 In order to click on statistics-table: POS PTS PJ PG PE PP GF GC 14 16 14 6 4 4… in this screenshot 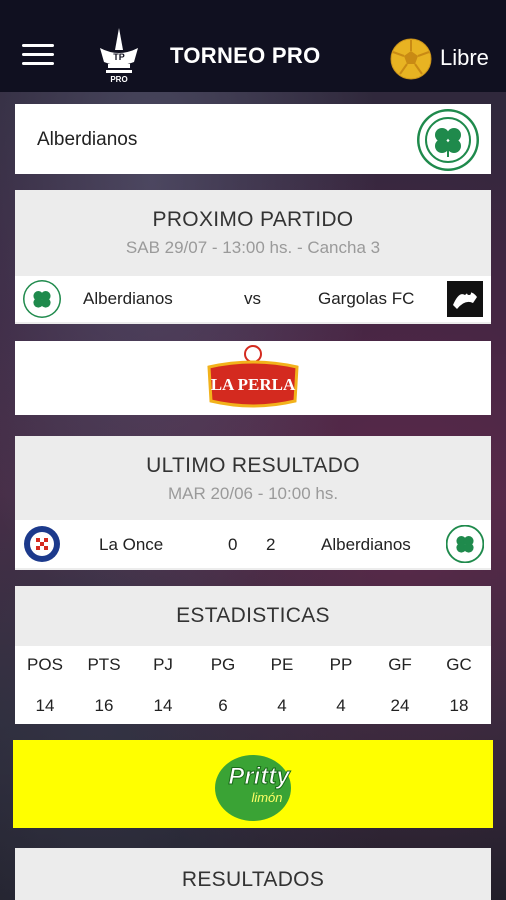, I will do `click(253, 685)`.